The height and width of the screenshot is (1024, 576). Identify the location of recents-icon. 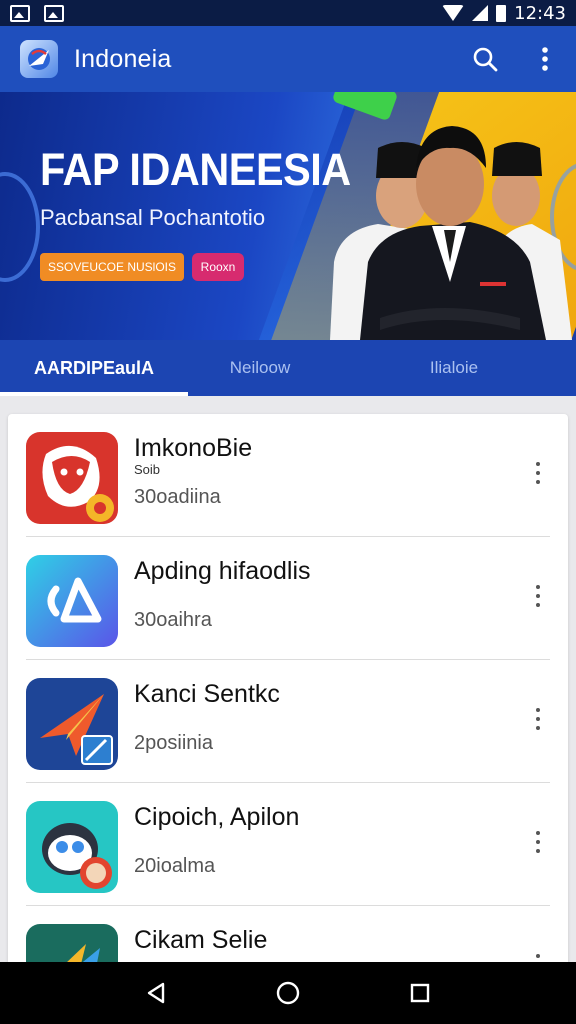
(420, 993).